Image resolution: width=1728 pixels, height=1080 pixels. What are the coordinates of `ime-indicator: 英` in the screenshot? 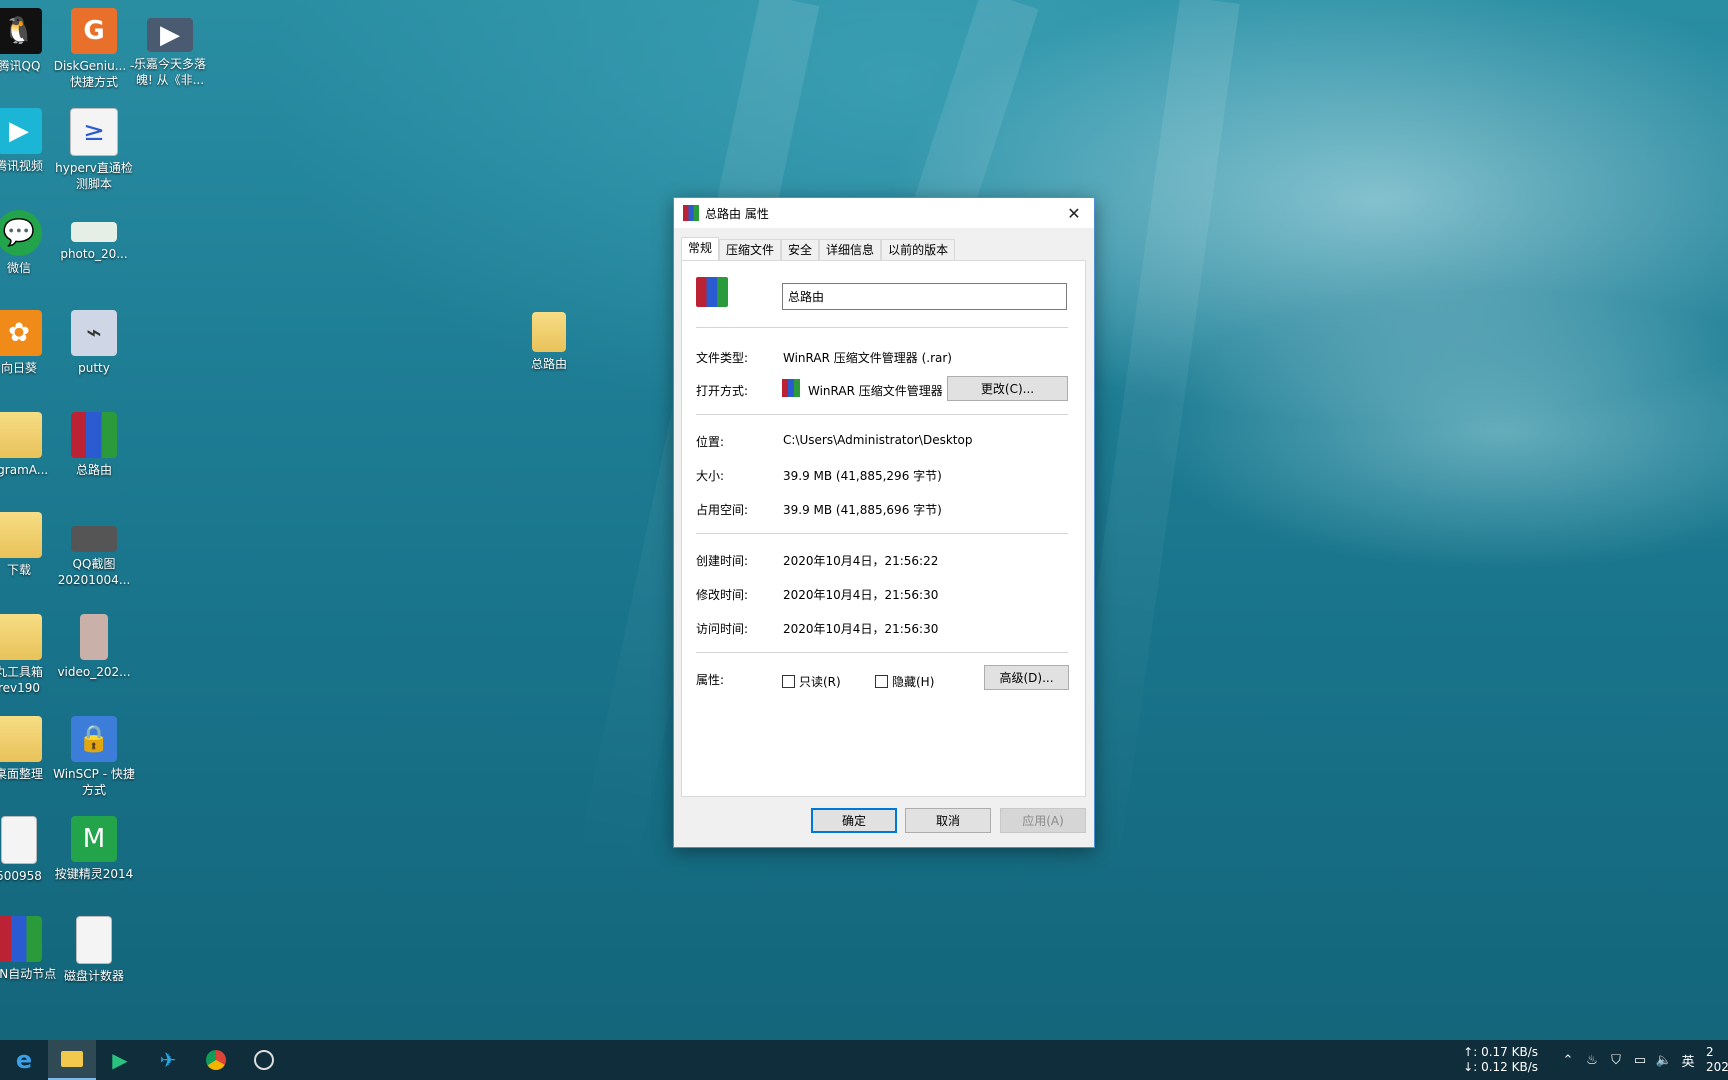 It's located at (1688, 1060).